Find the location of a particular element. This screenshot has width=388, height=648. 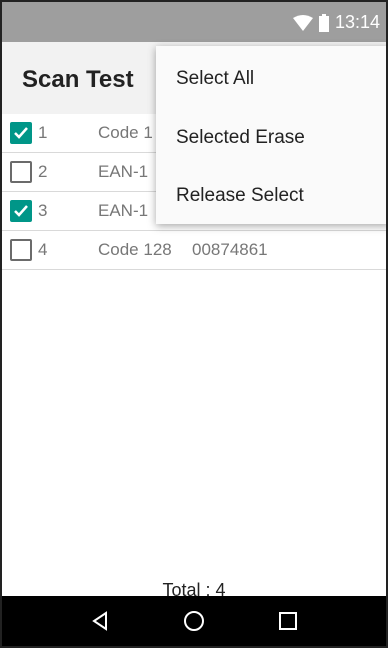

status-bar: 13:14 is located at coordinates (194, 22).